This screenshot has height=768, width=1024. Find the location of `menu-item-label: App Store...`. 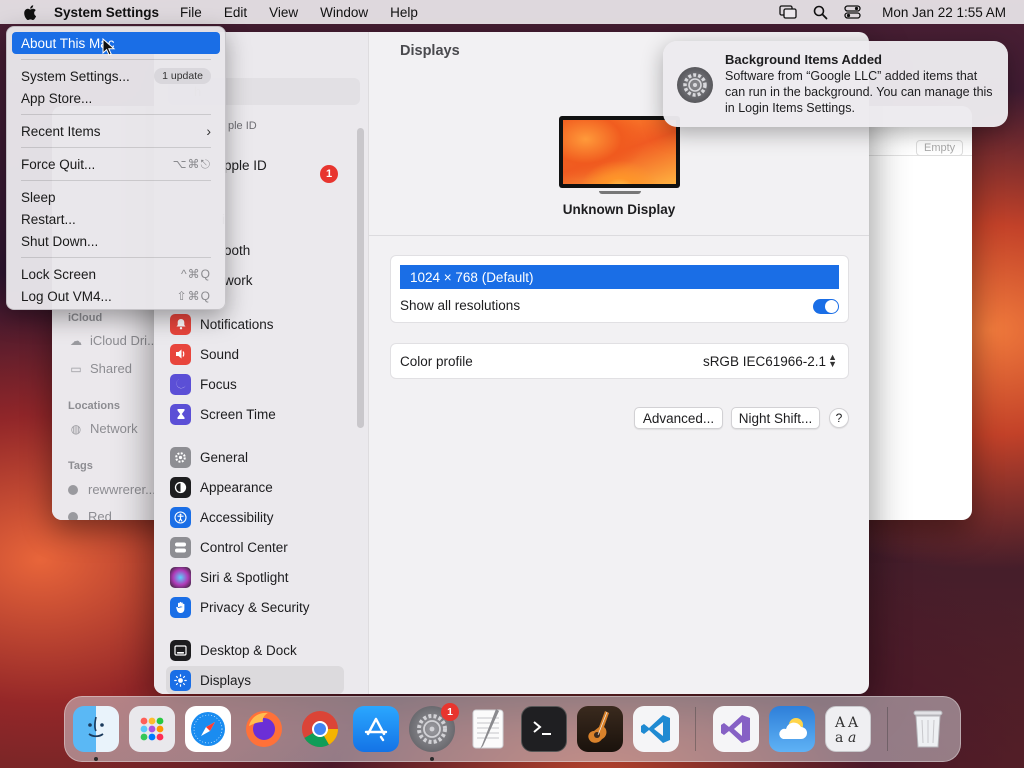

menu-item-label: App Store... is located at coordinates (57, 98).